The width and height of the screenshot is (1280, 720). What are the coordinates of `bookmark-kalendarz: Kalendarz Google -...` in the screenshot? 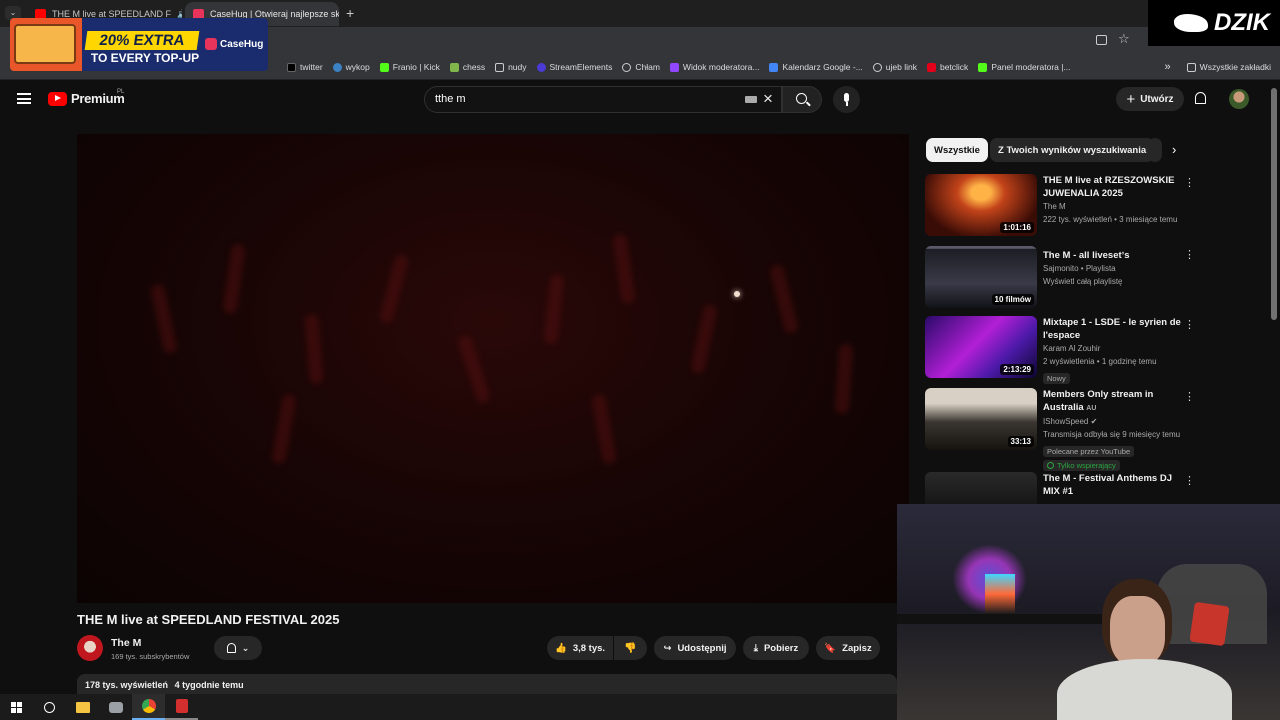 It's located at (815, 67).